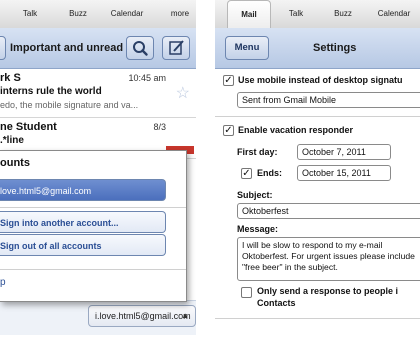 The height and width of the screenshot is (345, 420). I want to click on only-contacts-label: Only send a response to people i, so click(328, 291).